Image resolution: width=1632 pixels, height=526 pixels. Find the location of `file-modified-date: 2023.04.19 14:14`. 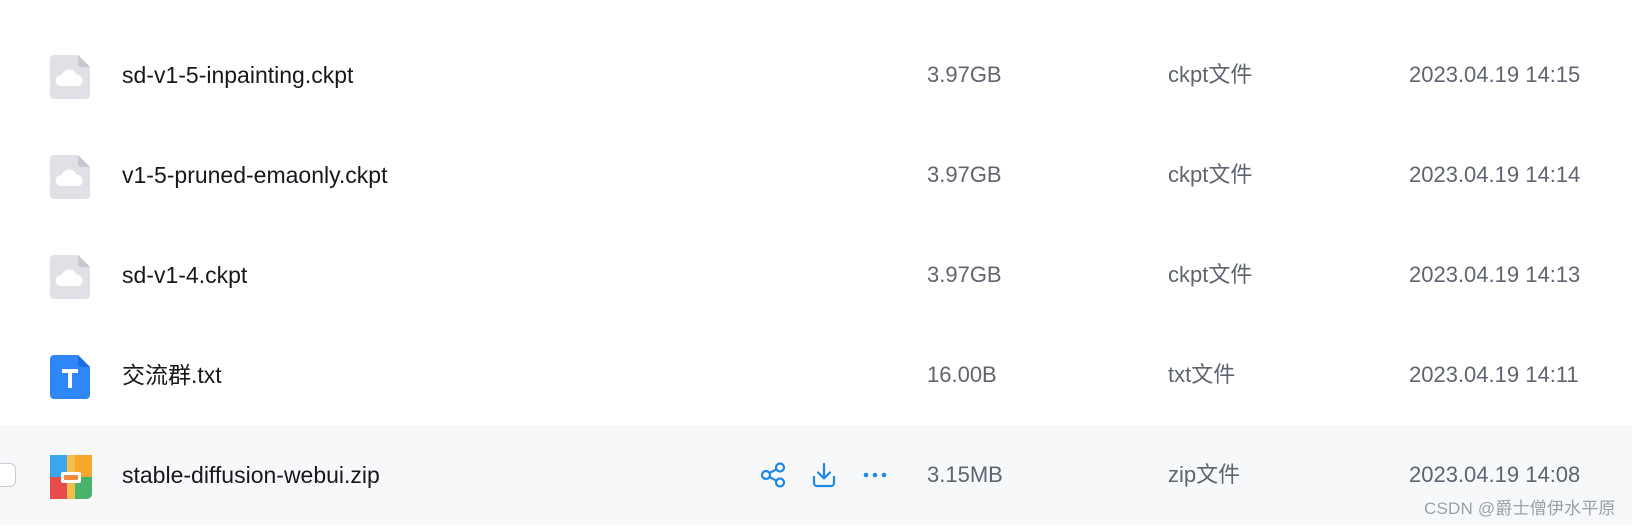

file-modified-date: 2023.04.19 14:14 is located at coordinates (1495, 174).